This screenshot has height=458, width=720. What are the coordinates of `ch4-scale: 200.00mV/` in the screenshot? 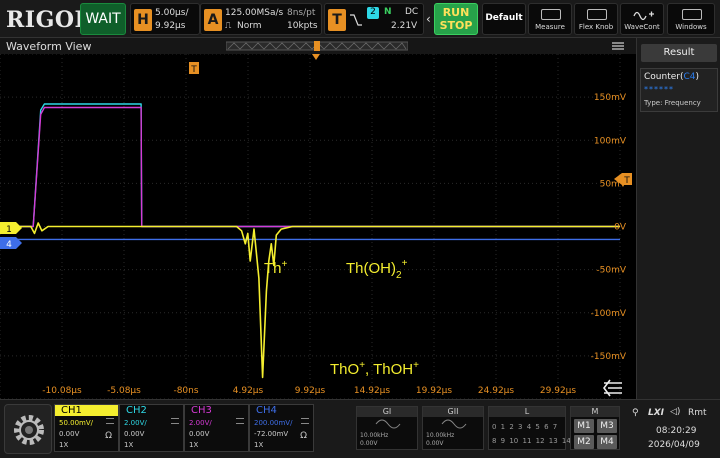 It's located at (273, 423).